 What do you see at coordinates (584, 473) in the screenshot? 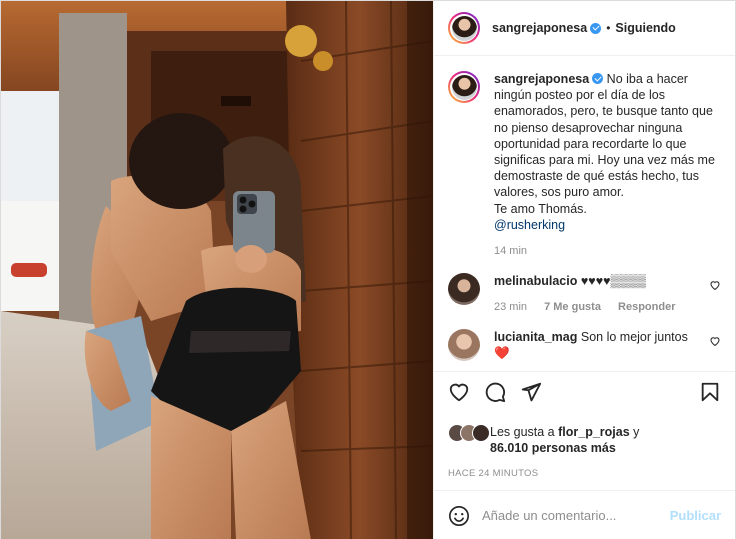
I see `post-timestamp: HACE 24 MINUTOS` at bounding box center [584, 473].